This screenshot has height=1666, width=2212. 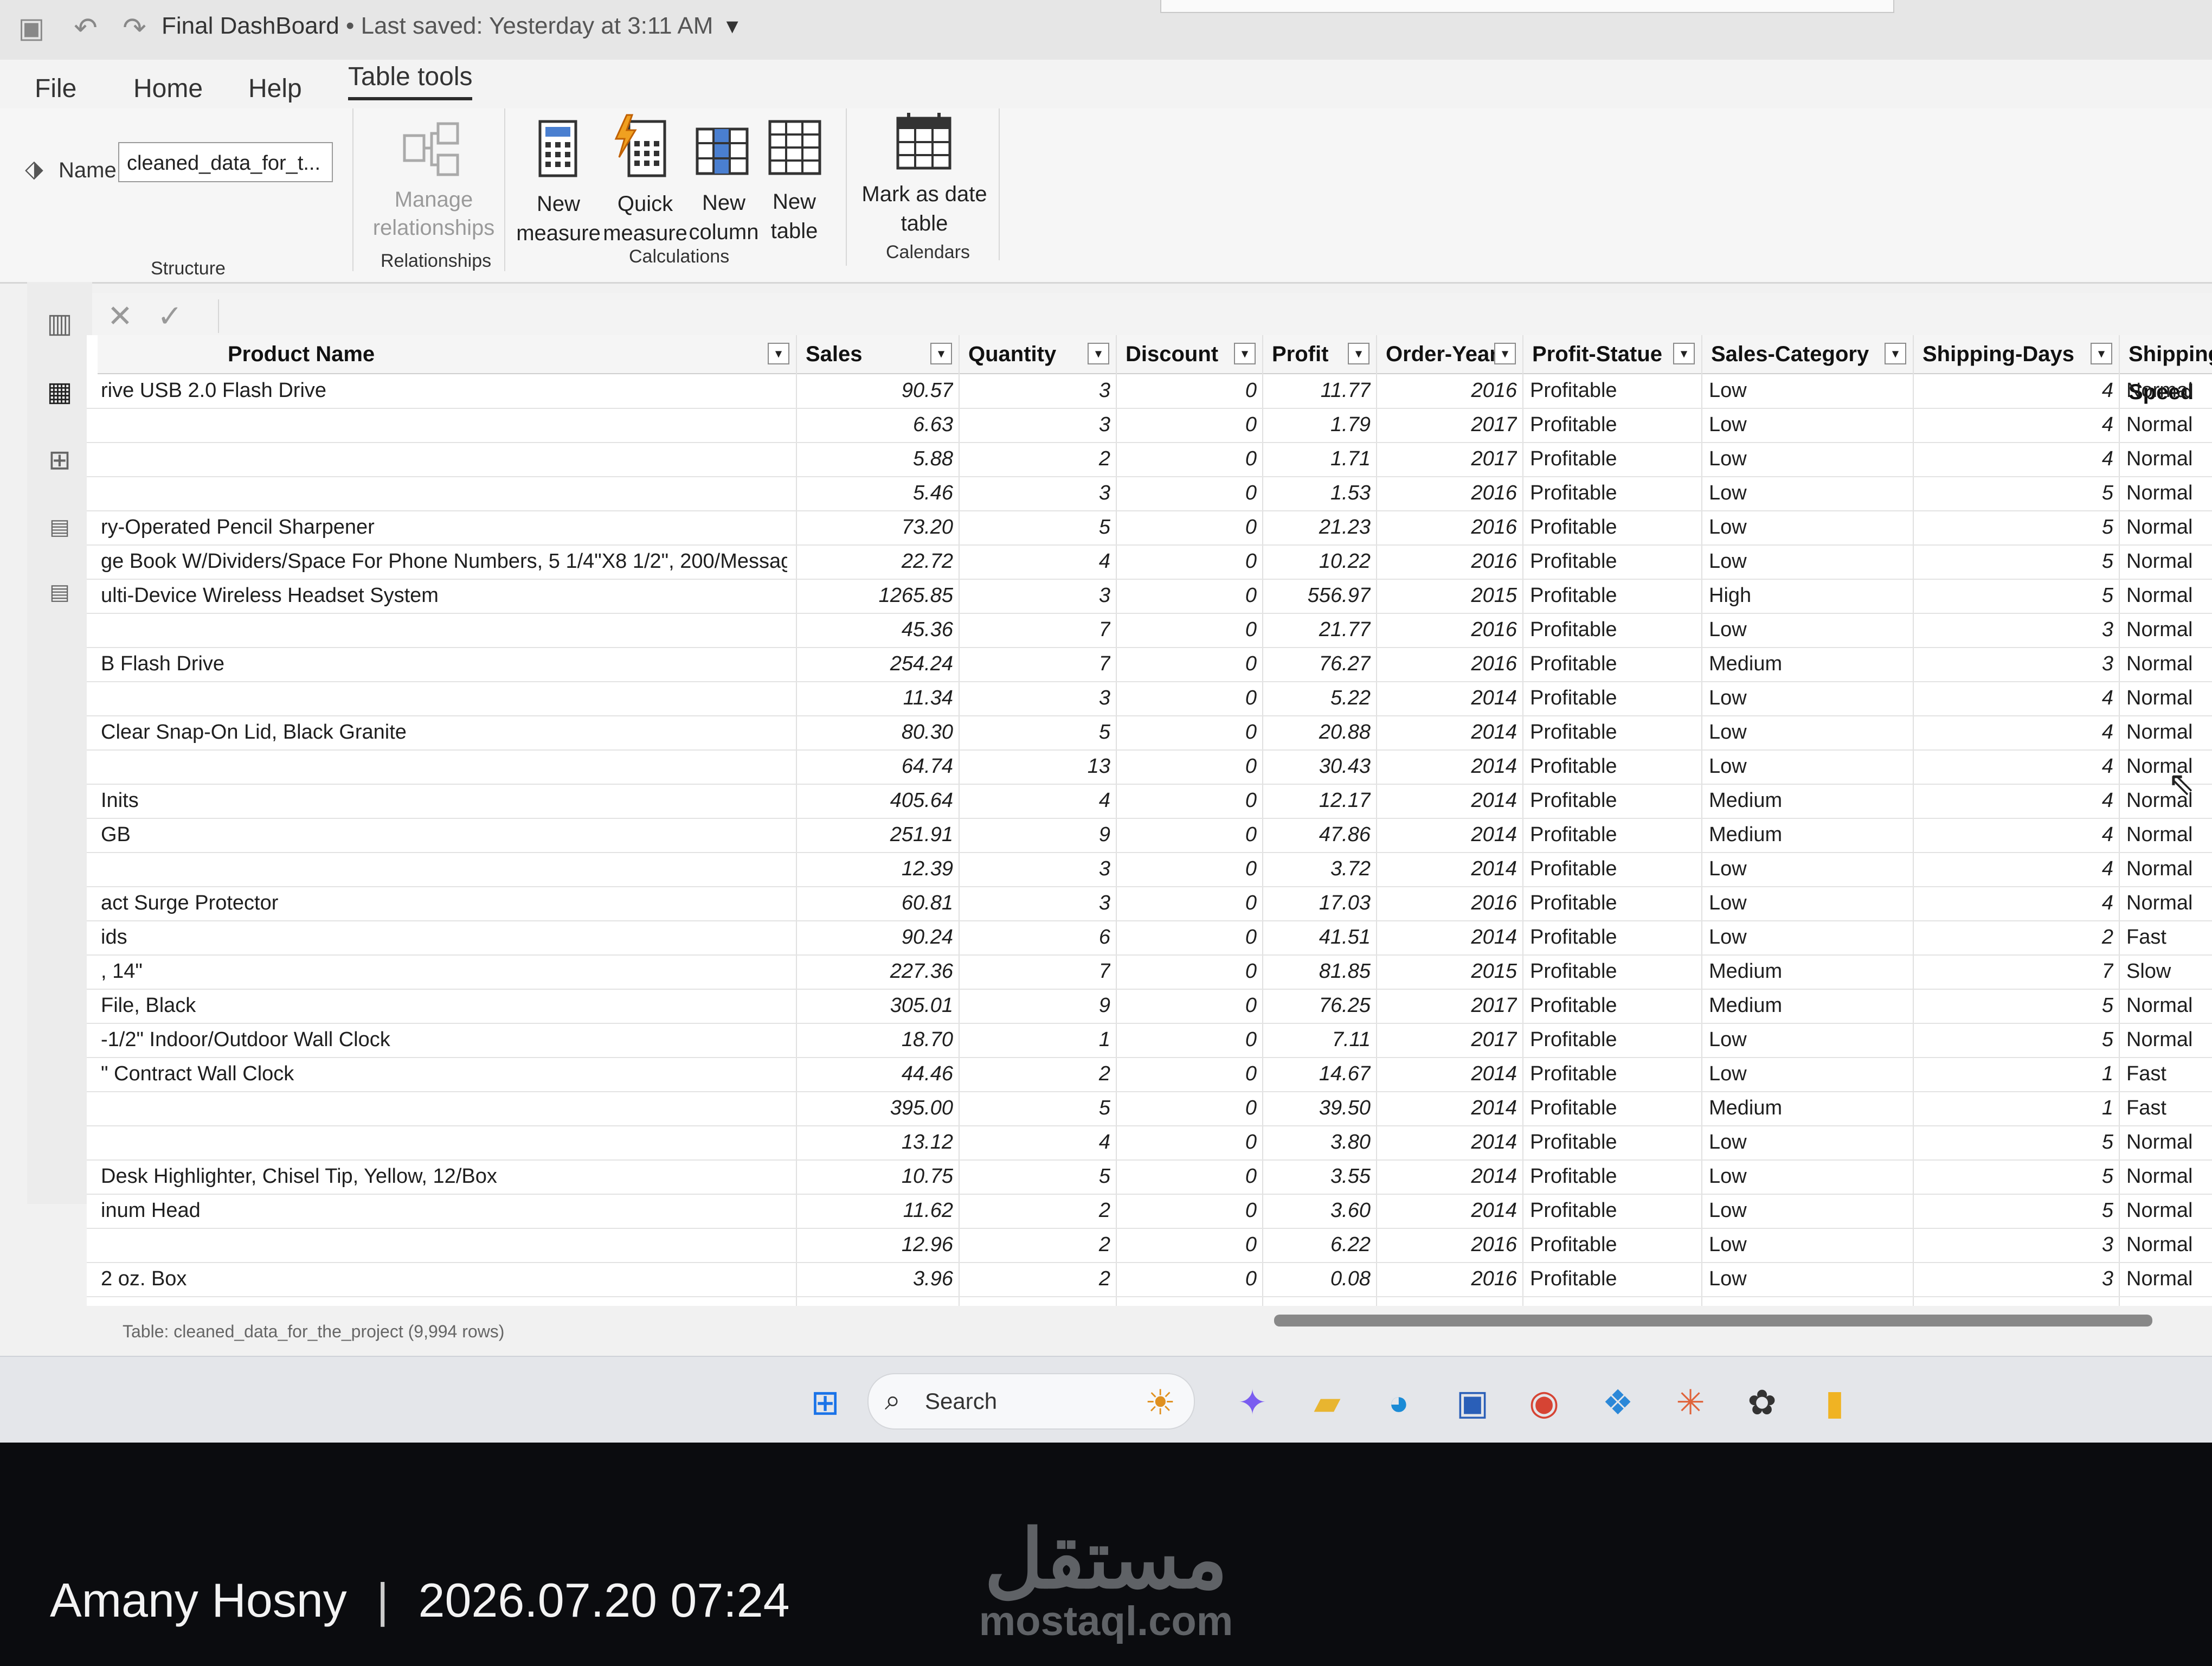 What do you see at coordinates (170, 316) in the screenshot?
I see `commit-icon: ✓` at bounding box center [170, 316].